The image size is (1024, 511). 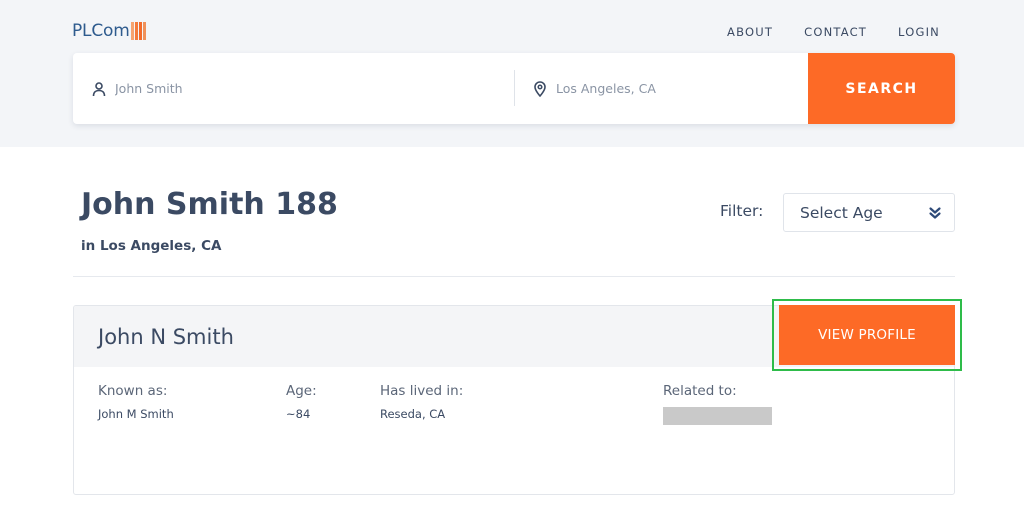 I want to click on known-as-label: Known as:, so click(x=133, y=391).